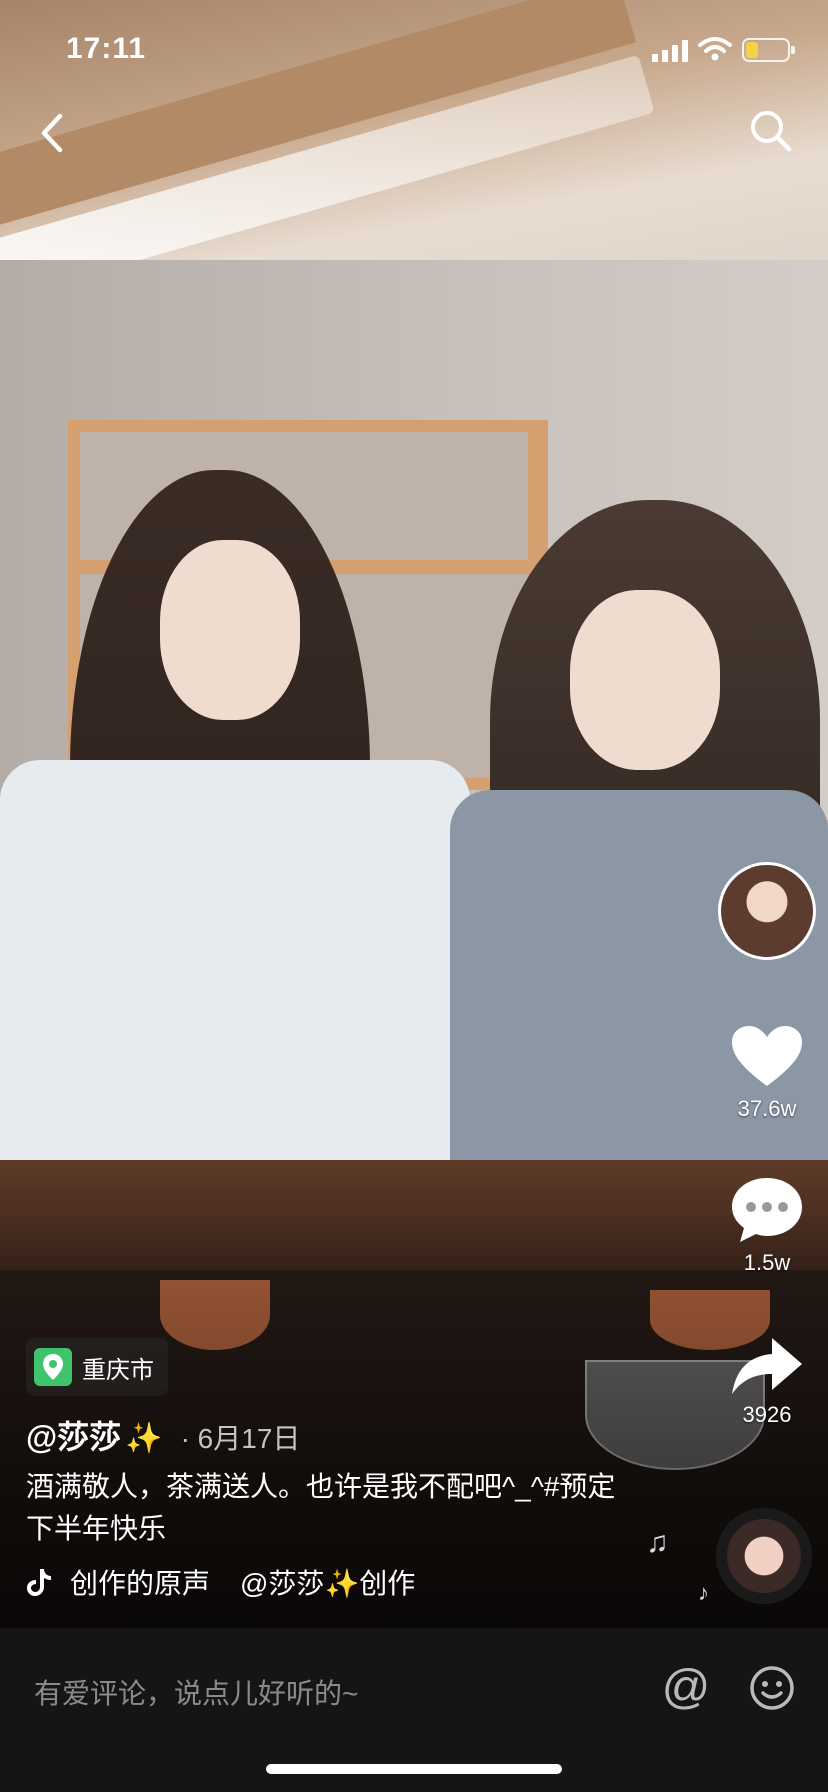 This screenshot has height=1792, width=828. I want to click on location-pin-icon, so click(53, 1367).